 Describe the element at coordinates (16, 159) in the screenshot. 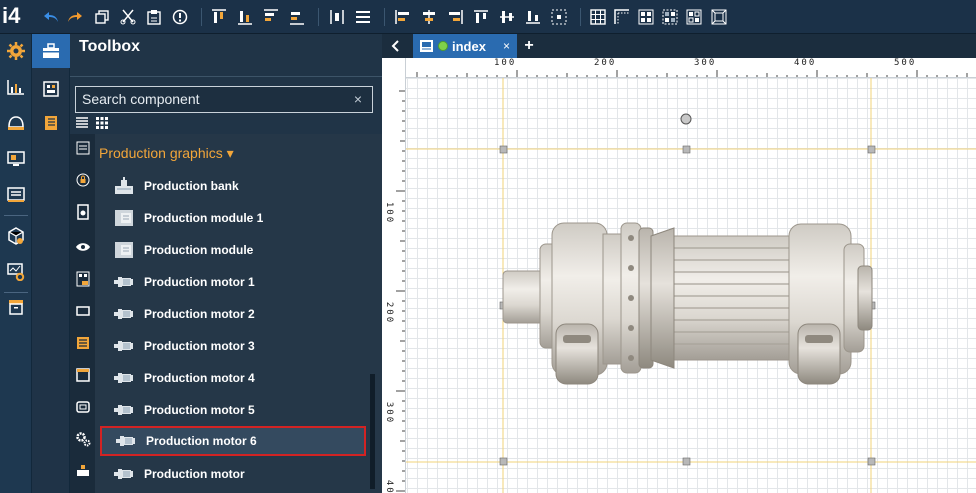

I see `screens-icon` at that location.